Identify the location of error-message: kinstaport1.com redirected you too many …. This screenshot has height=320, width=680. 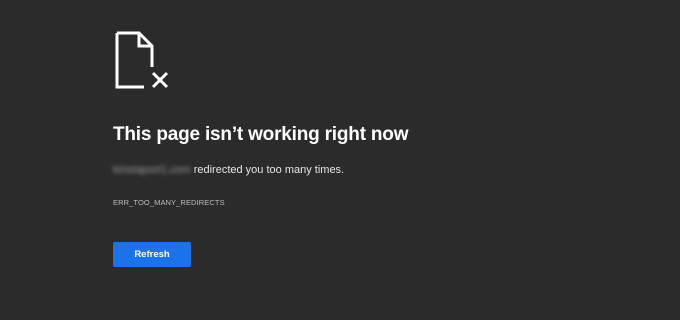
(228, 170).